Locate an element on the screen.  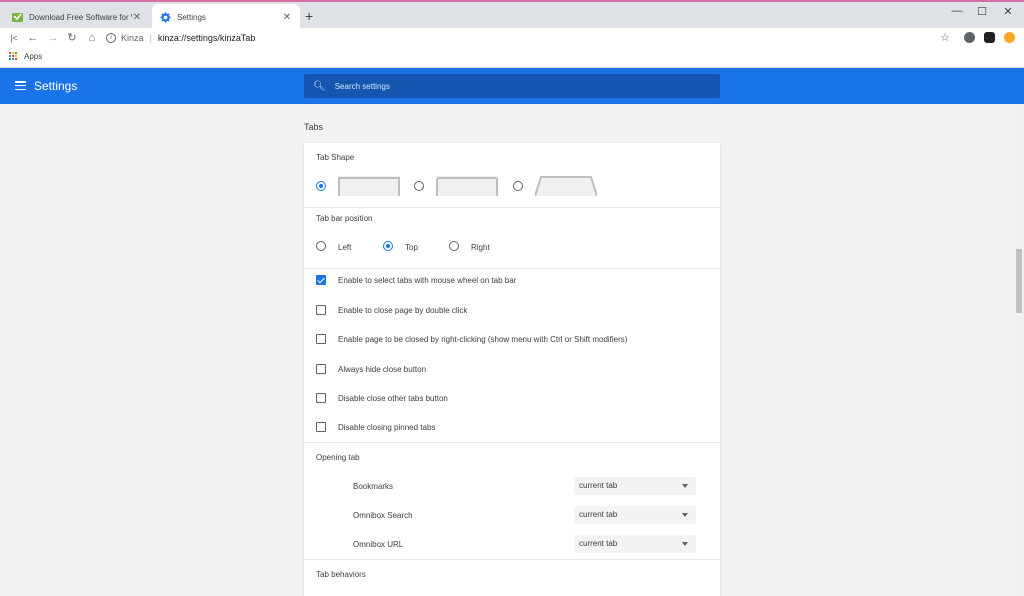
tab-bar-top-radio is located at coordinates (388, 246).